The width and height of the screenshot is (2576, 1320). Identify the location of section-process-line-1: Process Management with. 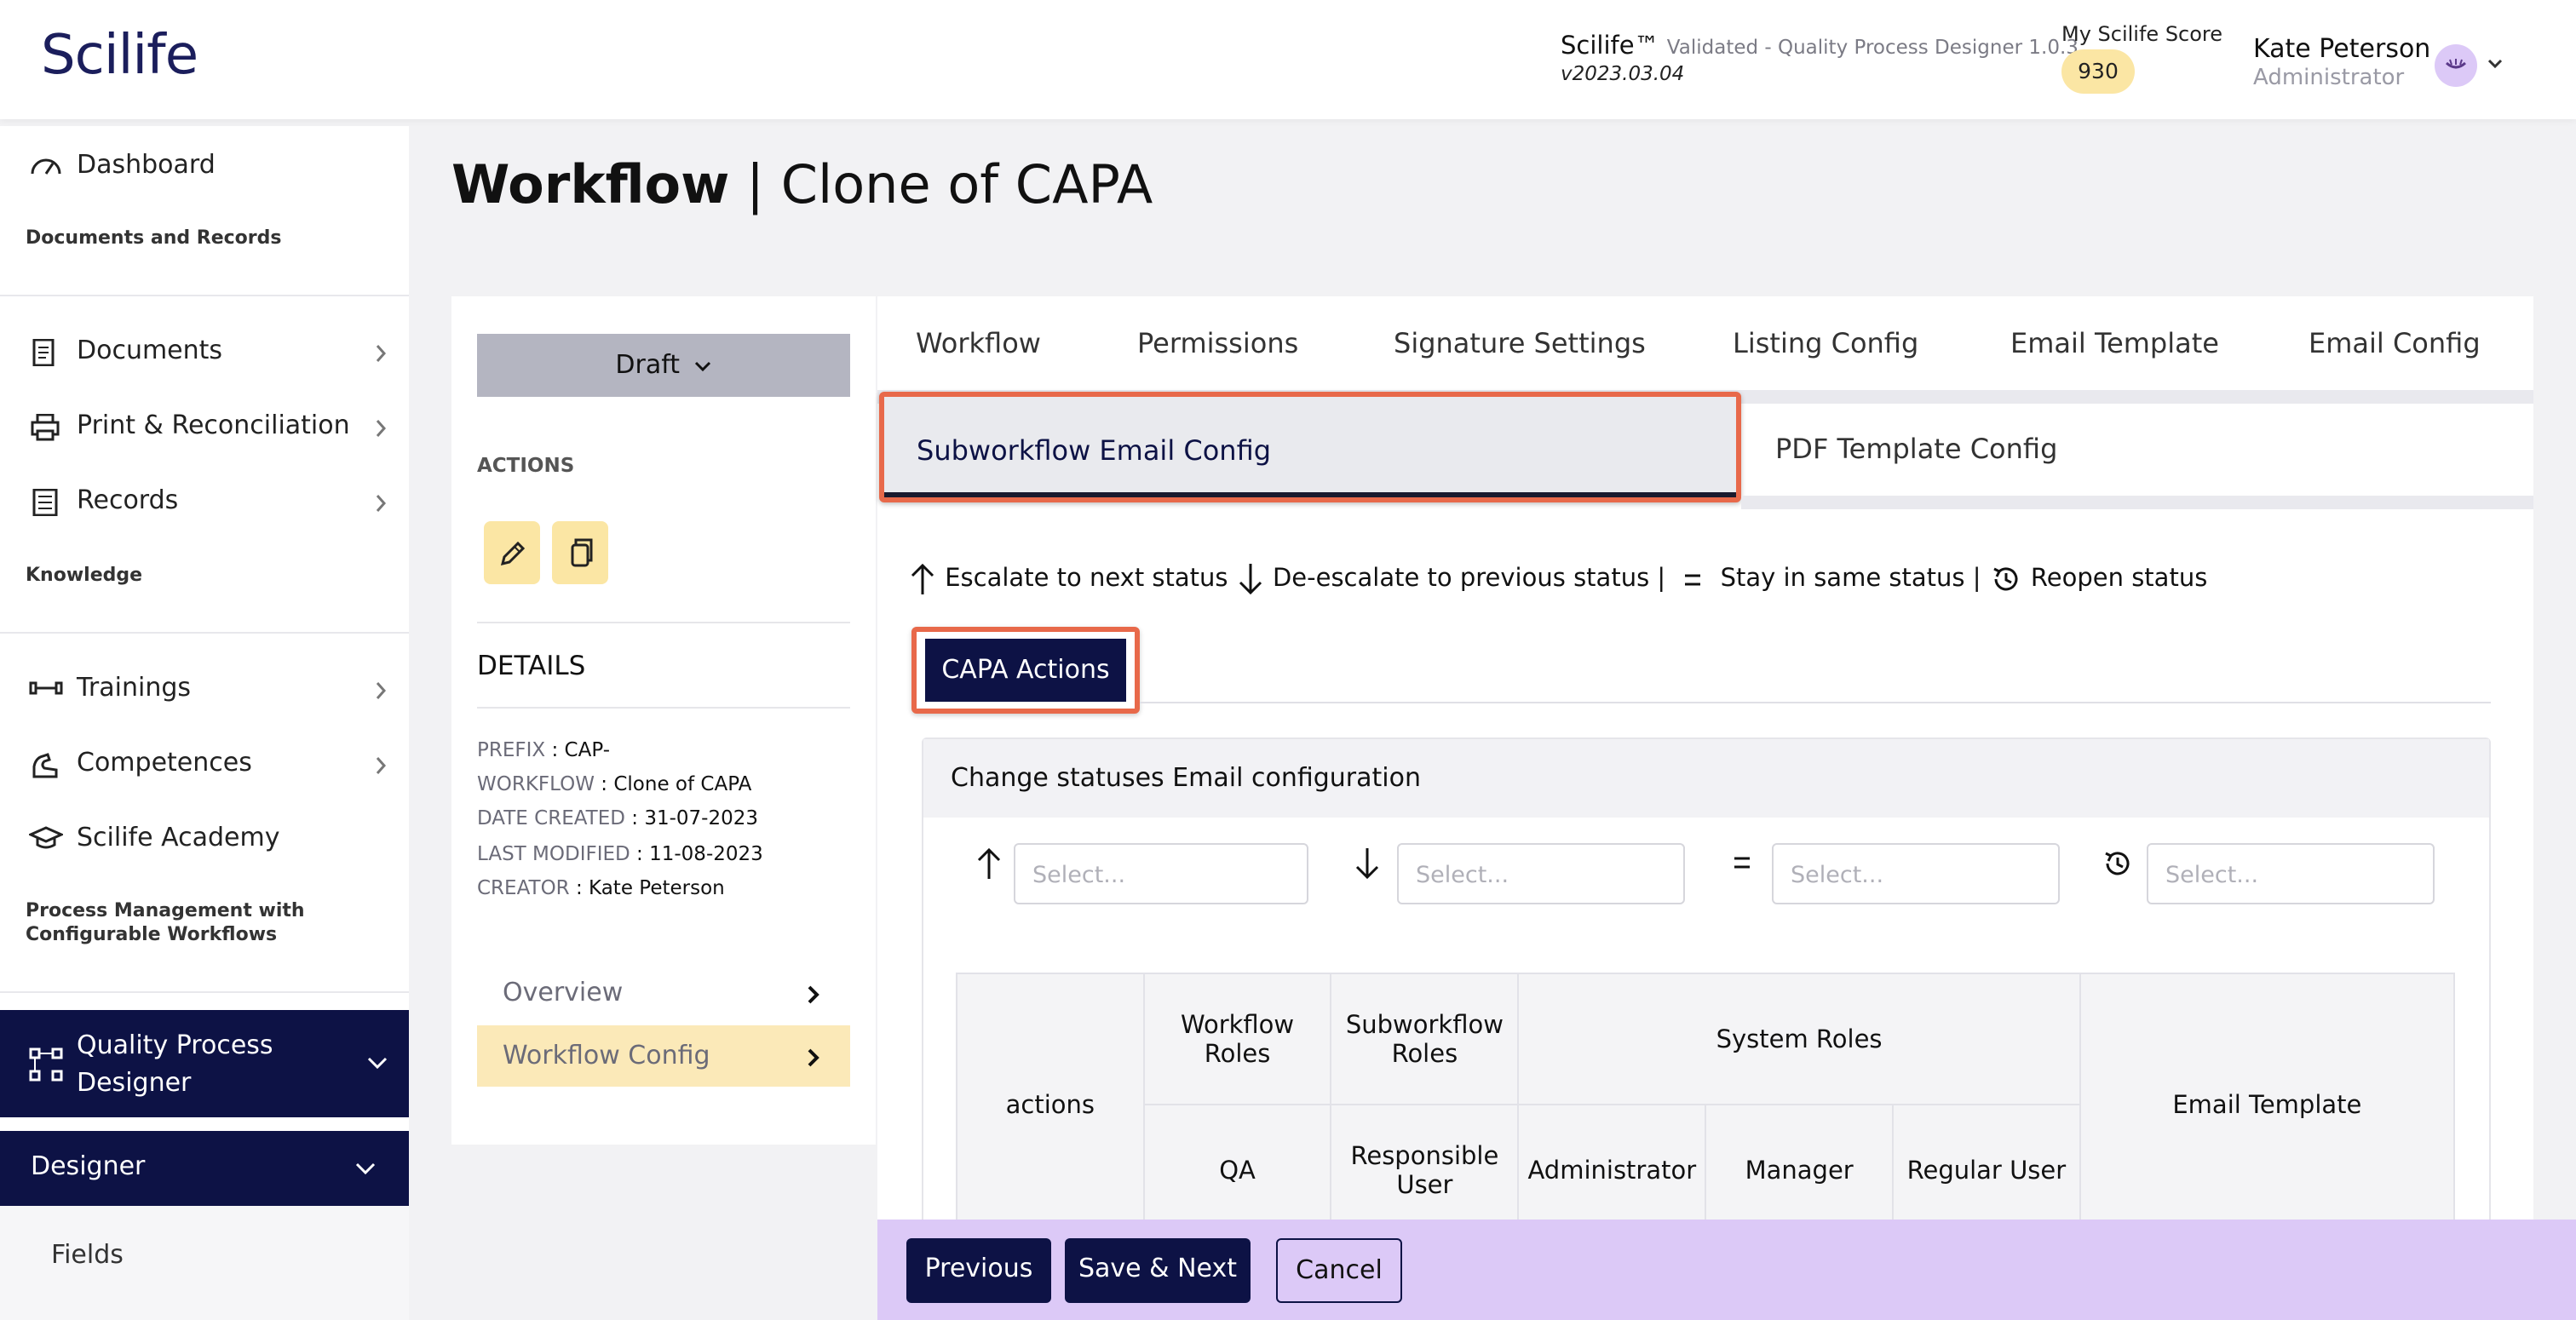
(165, 910).